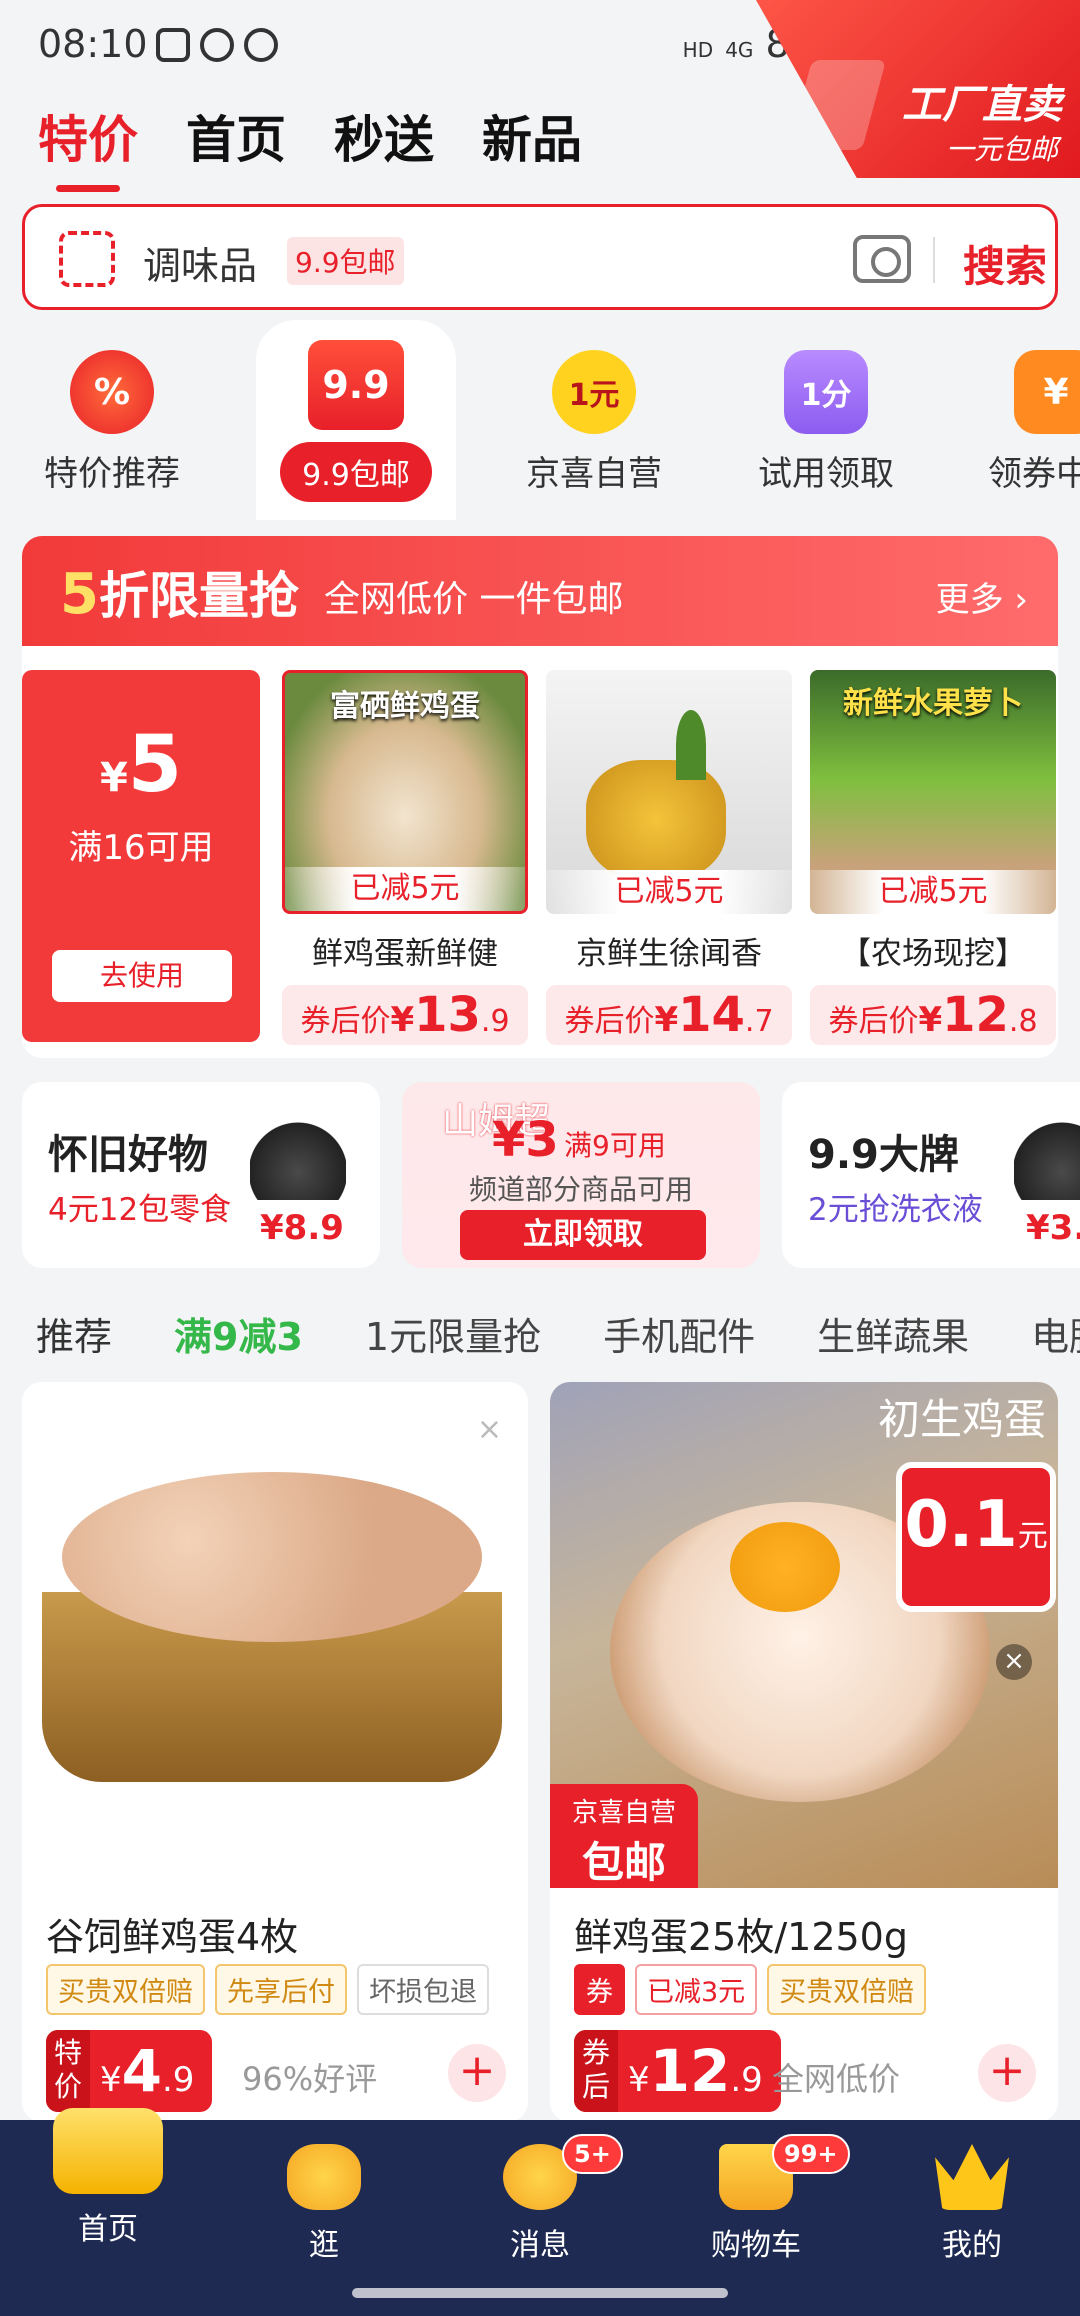 Image resolution: width=1080 pixels, height=2316 pixels. I want to click on price-dec: .8, so click(1023, 1021).